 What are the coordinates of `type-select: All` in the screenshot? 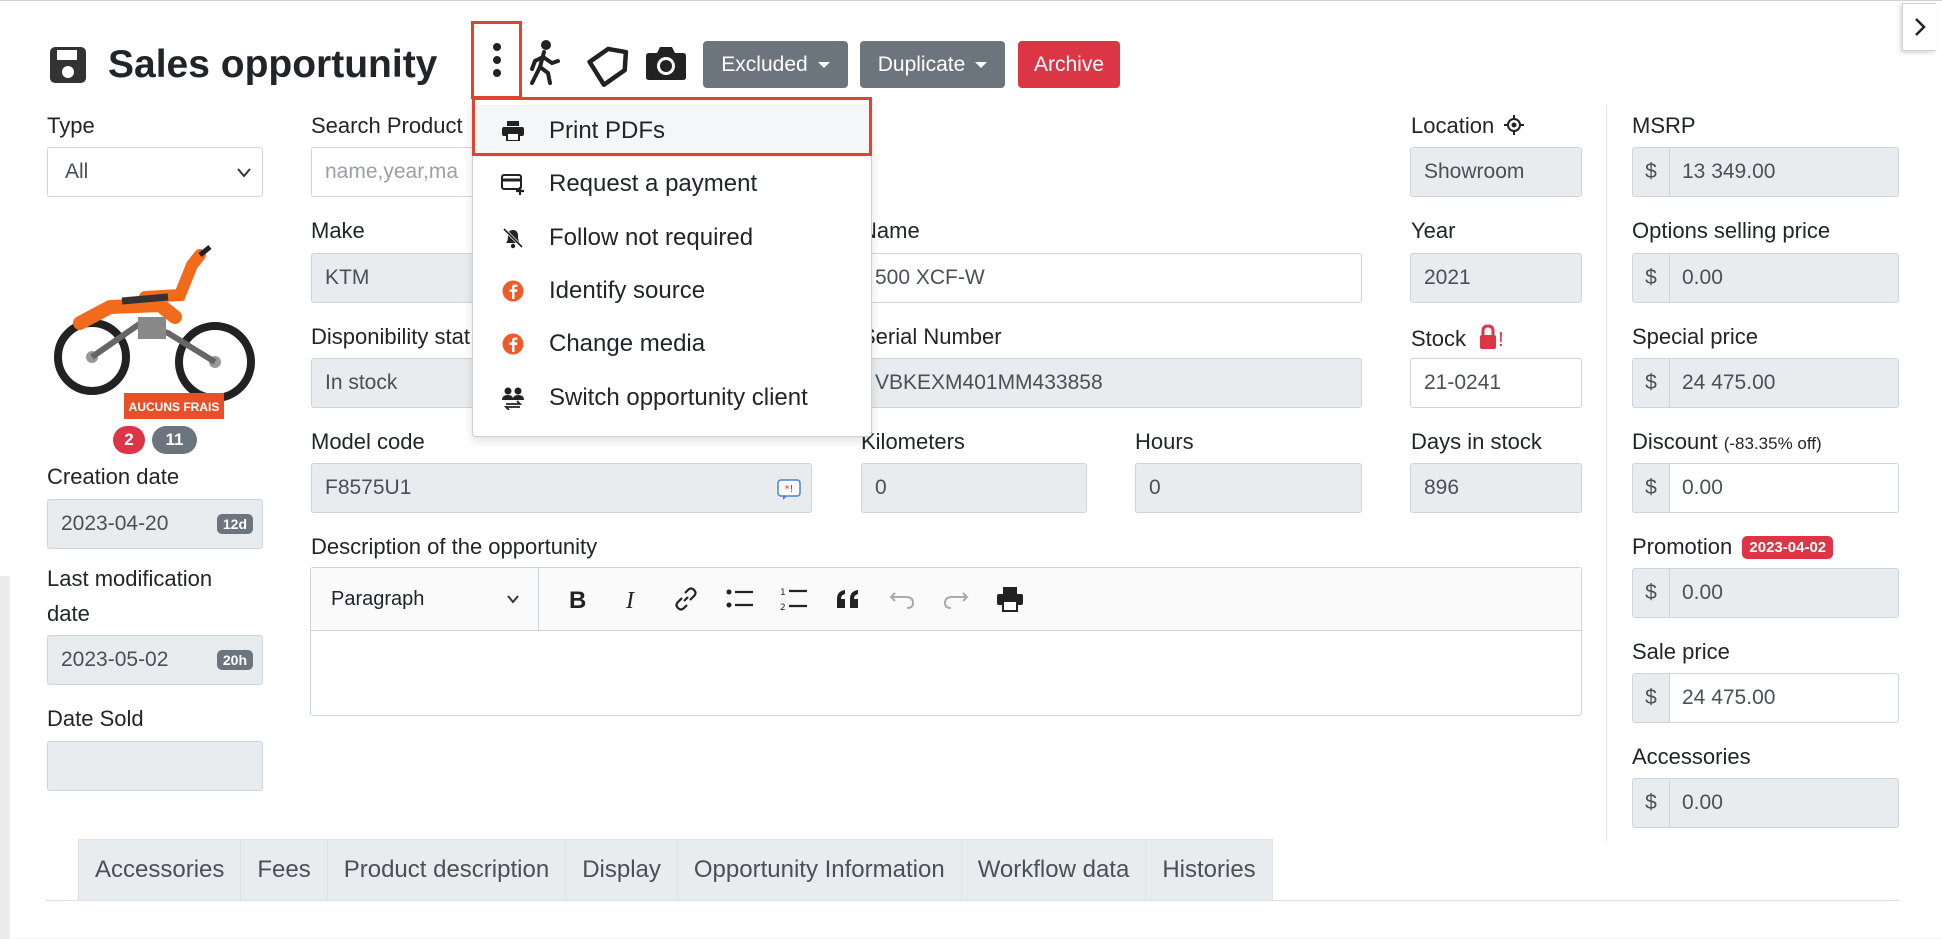 It's located at (155, 172).